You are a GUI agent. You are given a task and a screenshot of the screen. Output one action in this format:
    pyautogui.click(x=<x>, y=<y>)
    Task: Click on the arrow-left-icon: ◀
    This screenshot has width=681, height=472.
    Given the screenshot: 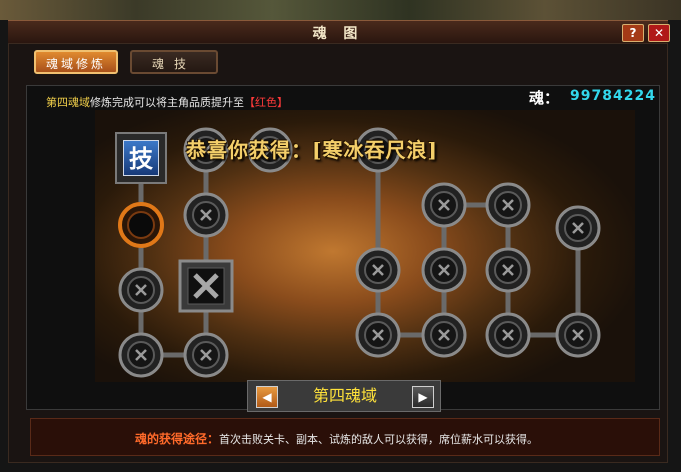 What is the action you would take?
    pyautogui.click(x=267, y=397)
    